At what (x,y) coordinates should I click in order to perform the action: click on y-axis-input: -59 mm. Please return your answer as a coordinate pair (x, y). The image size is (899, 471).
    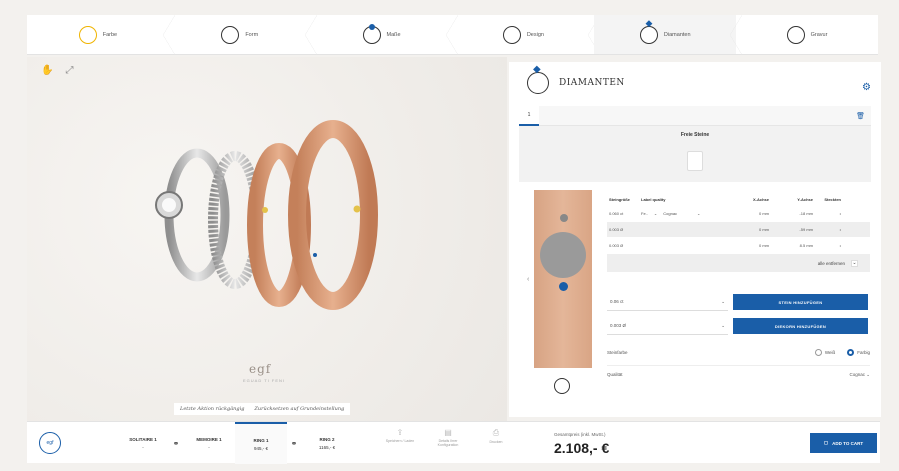
    Looking at the image, I should click on (795, 229).